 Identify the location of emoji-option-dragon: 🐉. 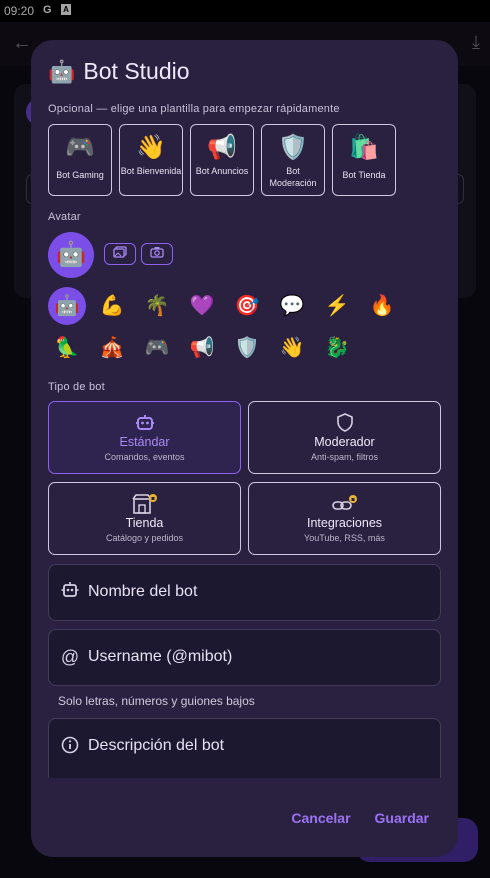
(337, 348).